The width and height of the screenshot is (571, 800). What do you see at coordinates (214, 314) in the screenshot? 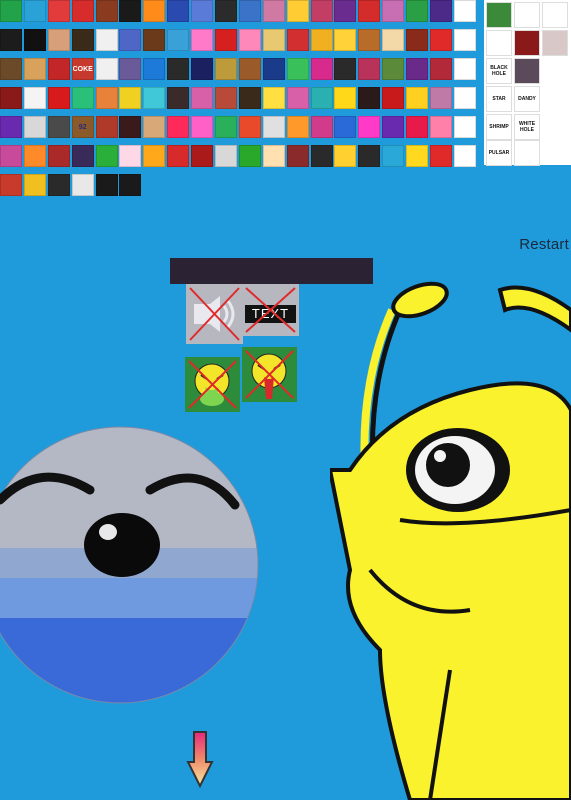
I see `sound-tile` at bounding box center [214, 314].